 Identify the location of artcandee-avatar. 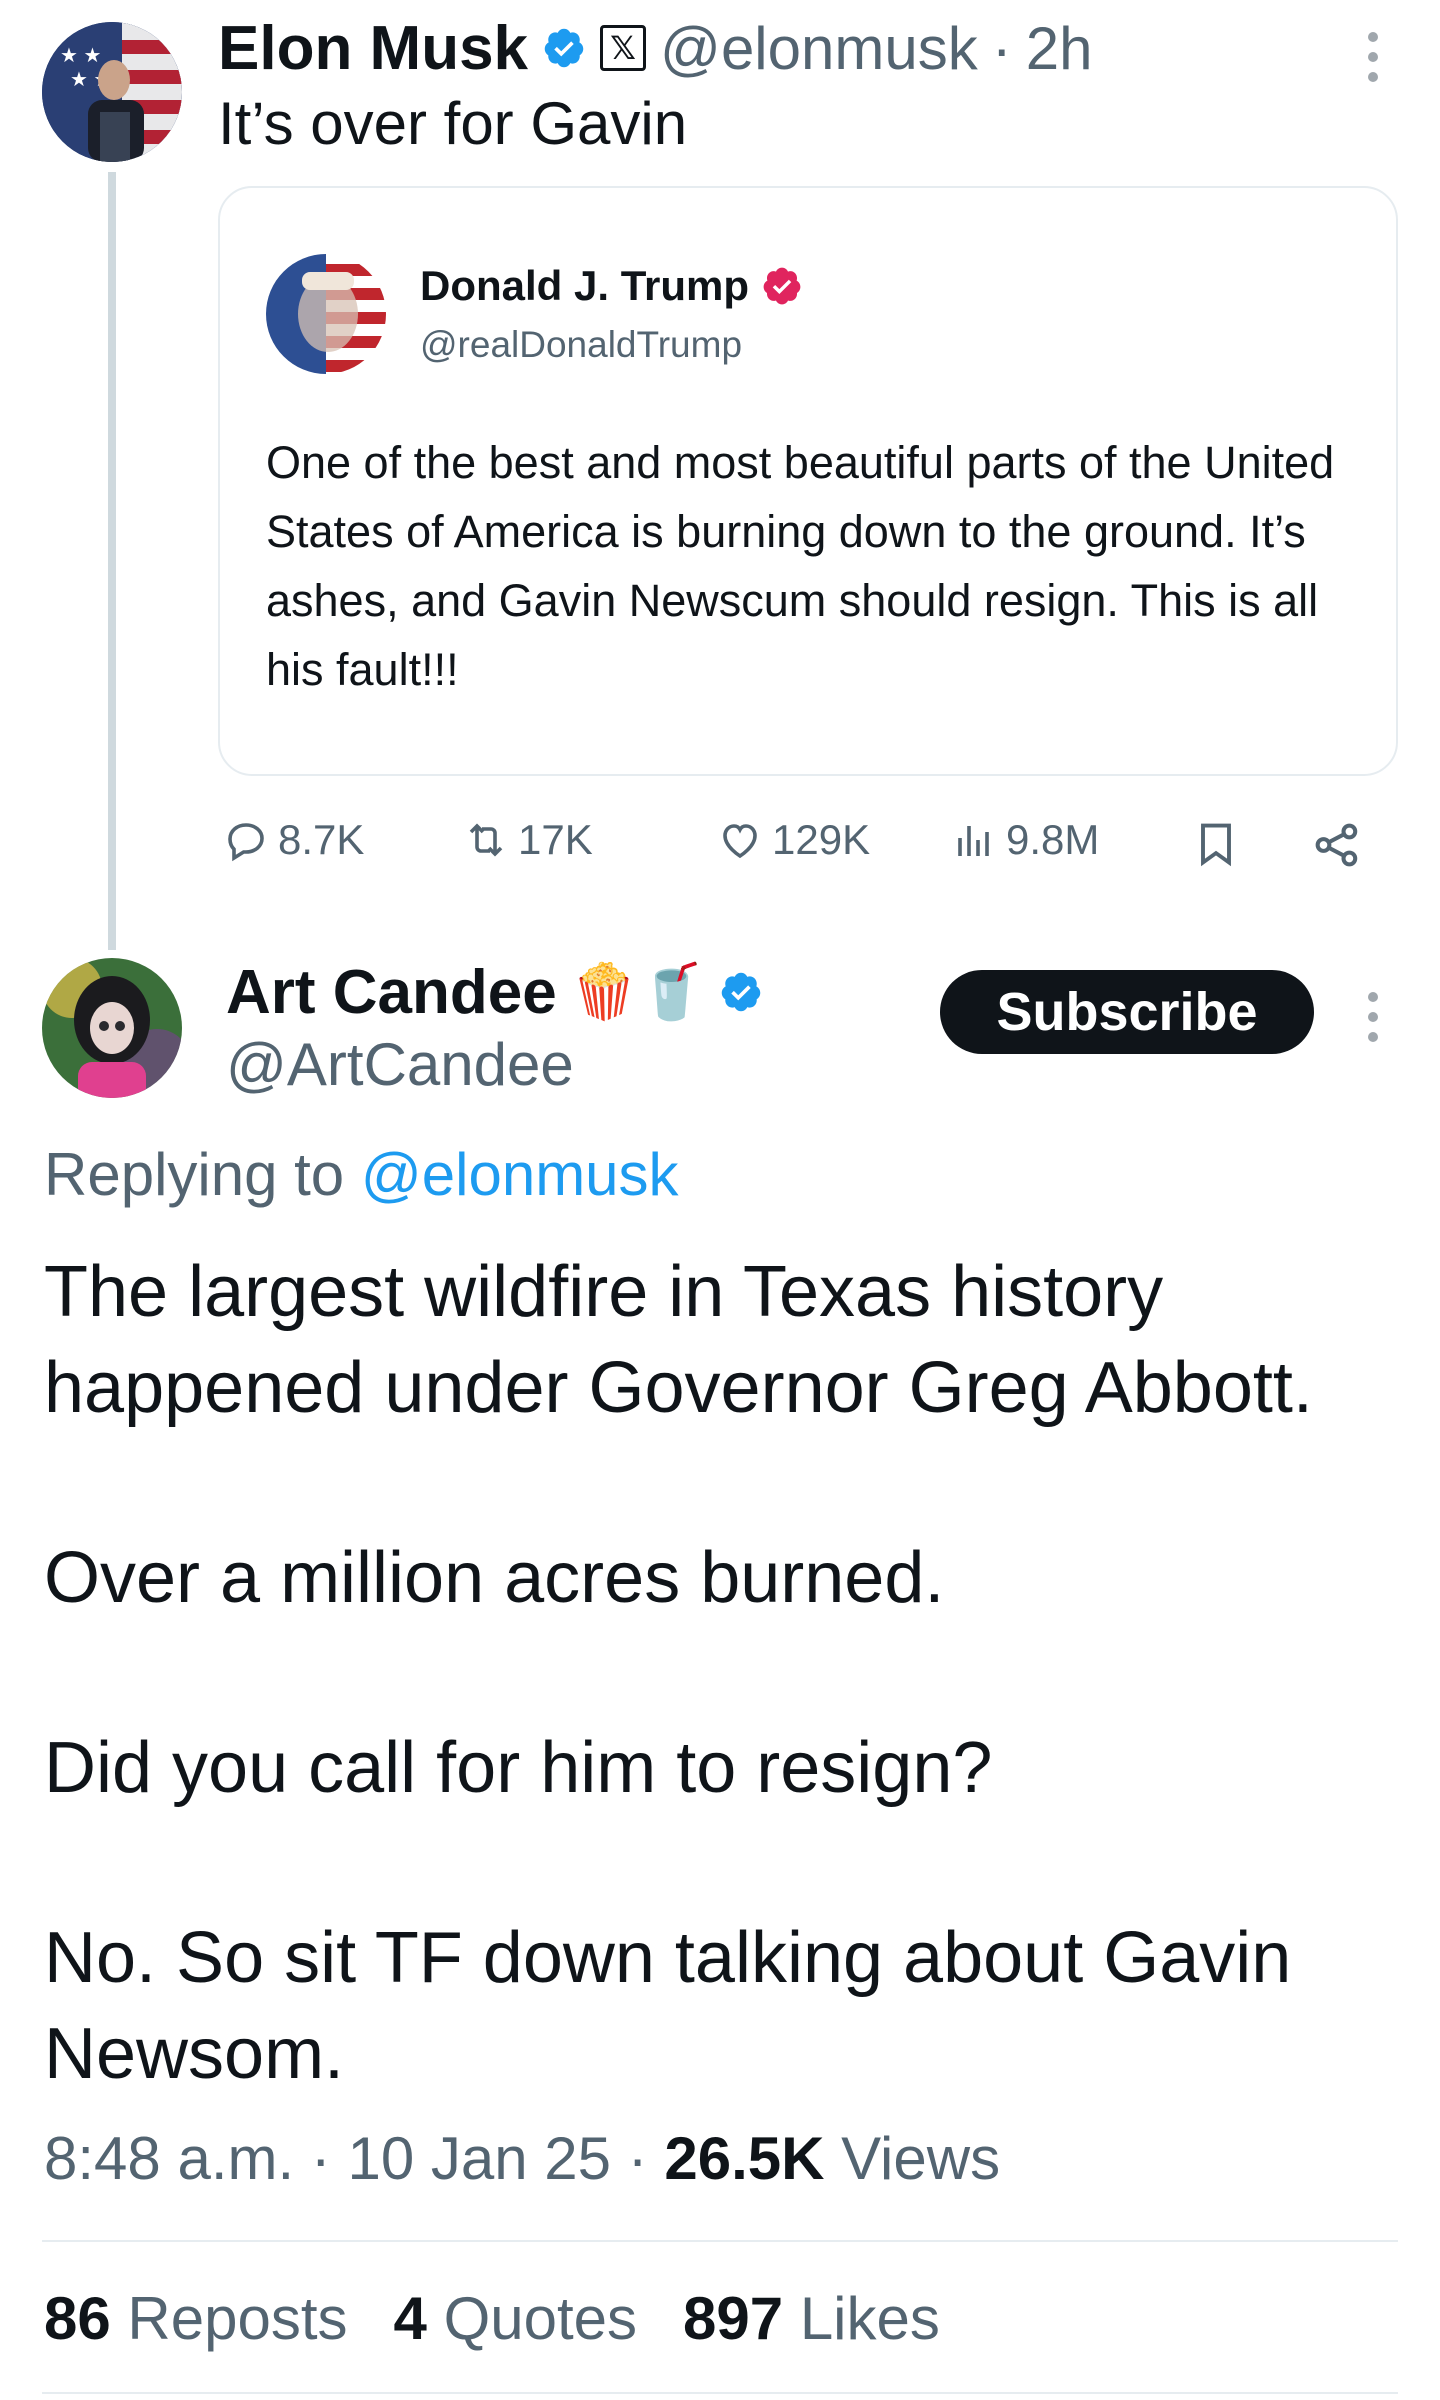
(112, 1028).